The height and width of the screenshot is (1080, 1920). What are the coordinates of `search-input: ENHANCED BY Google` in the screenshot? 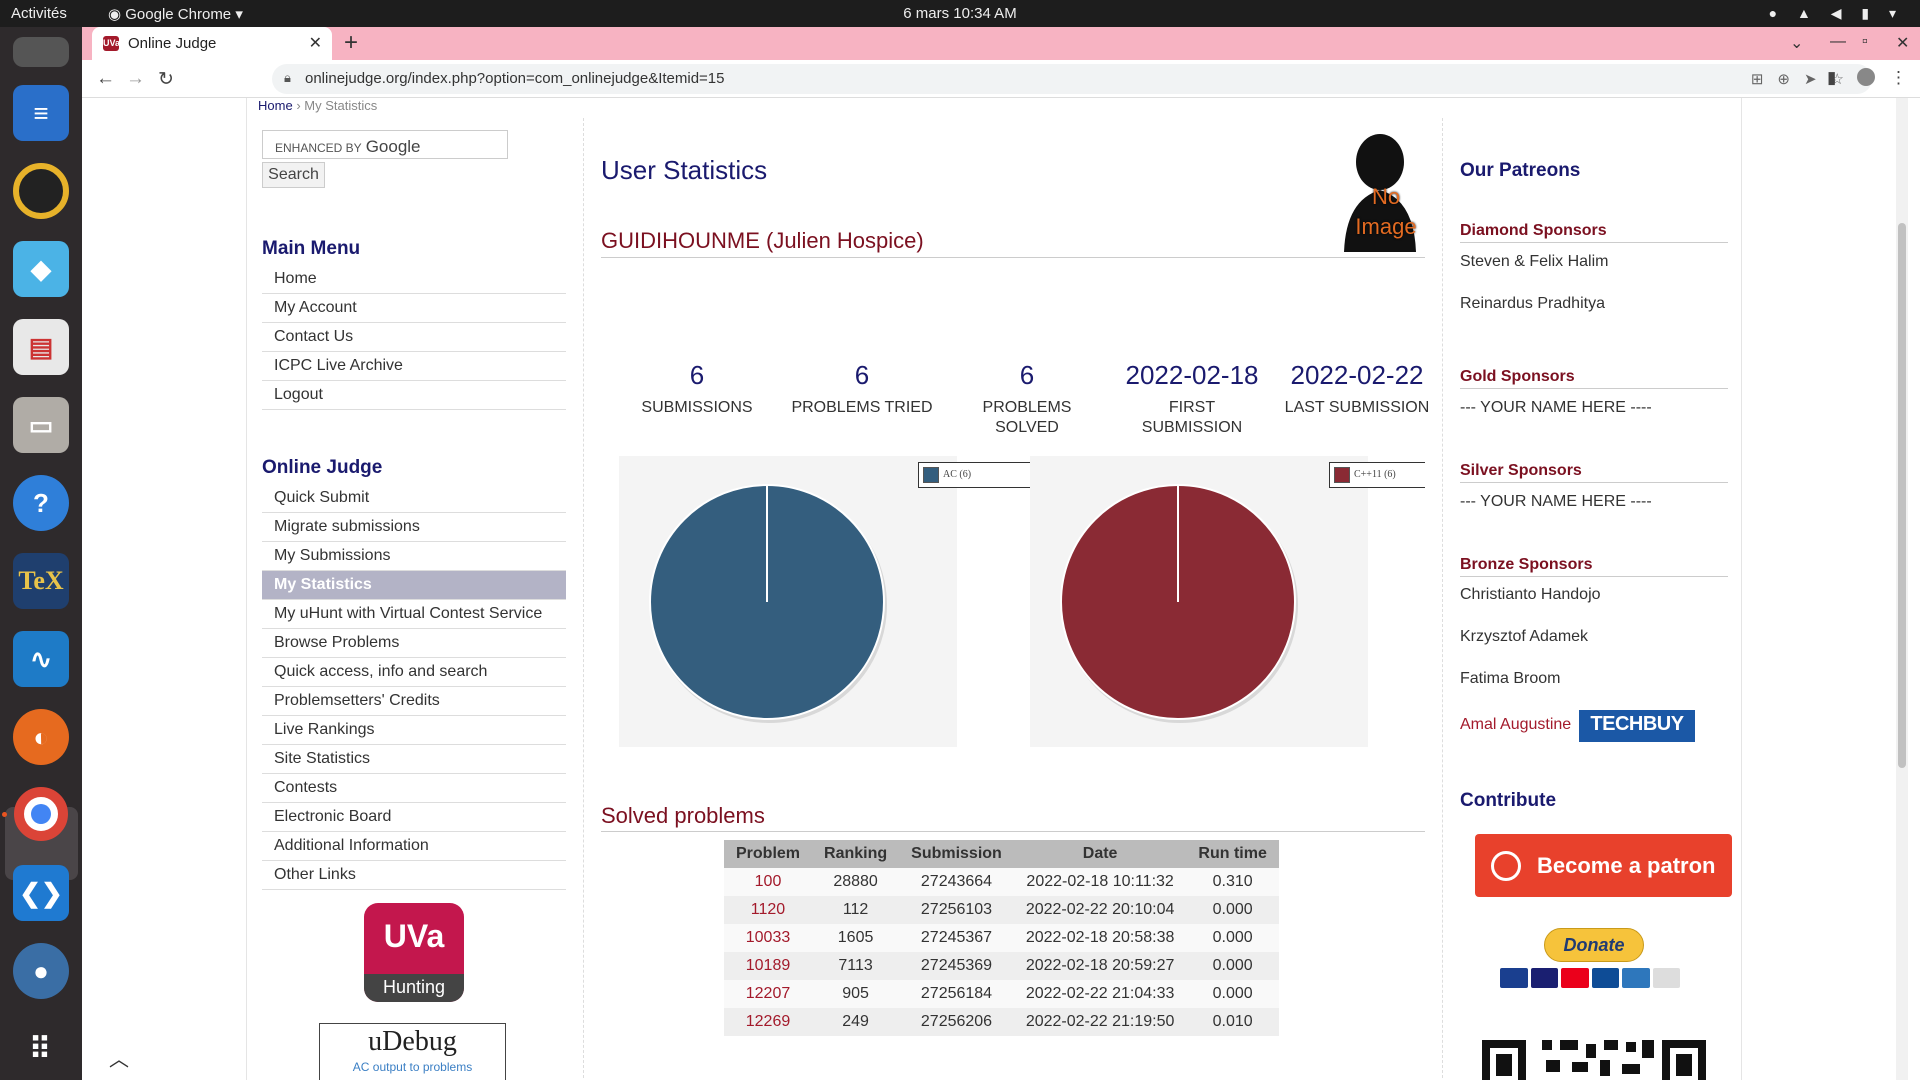 It's located at (385, 144).